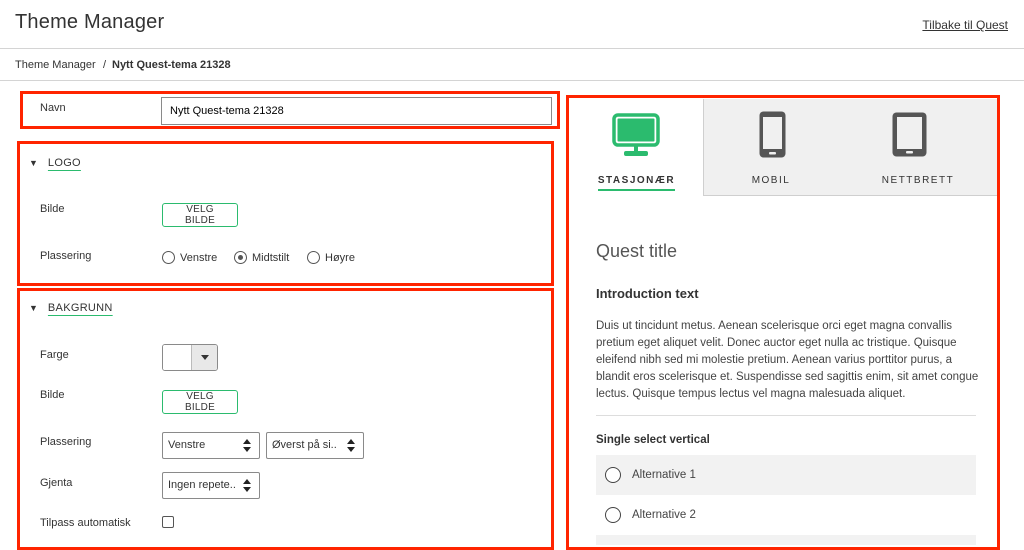 Image resolution: width=1024 pixels, height=550 pixels. I want to click on app-header: Theme Manager Tilbake til Quest, so click(512, 24).